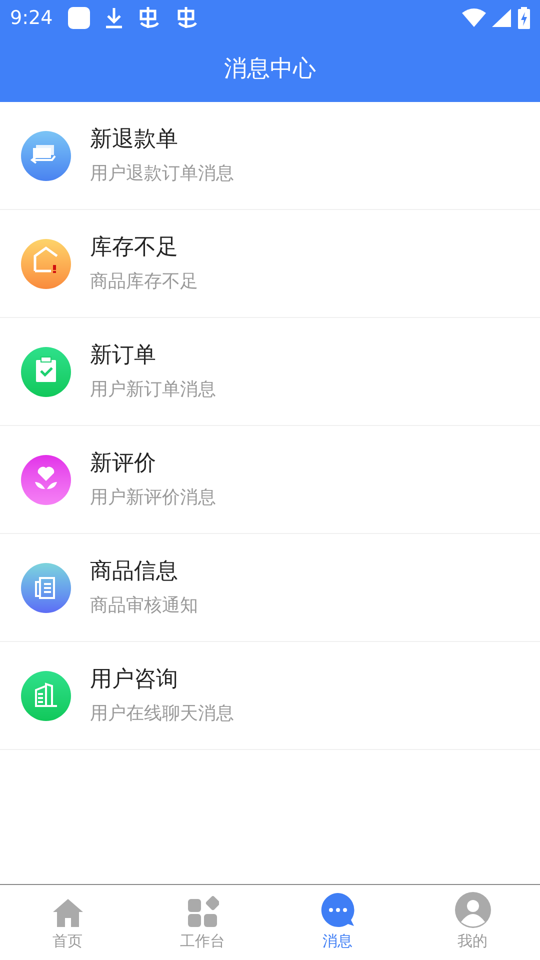 Image resolution: width=540 pixels, height=960 pixels. I want to click on building-icon, so click(46, 695).